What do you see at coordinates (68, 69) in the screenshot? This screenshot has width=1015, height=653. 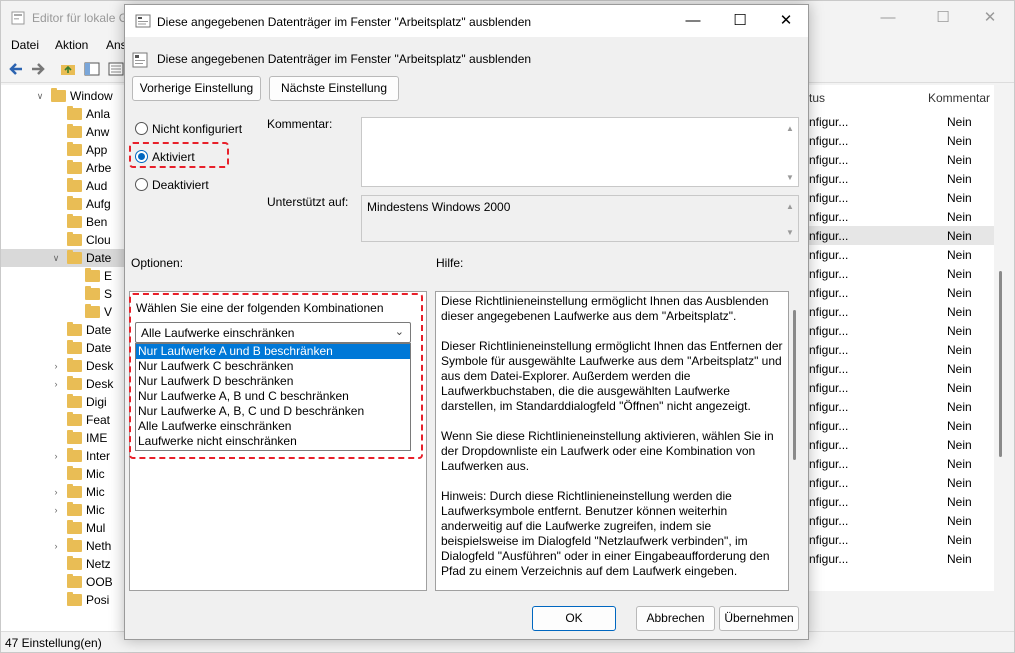 I see `folder-up-icon` at bounding box center [68, 69].